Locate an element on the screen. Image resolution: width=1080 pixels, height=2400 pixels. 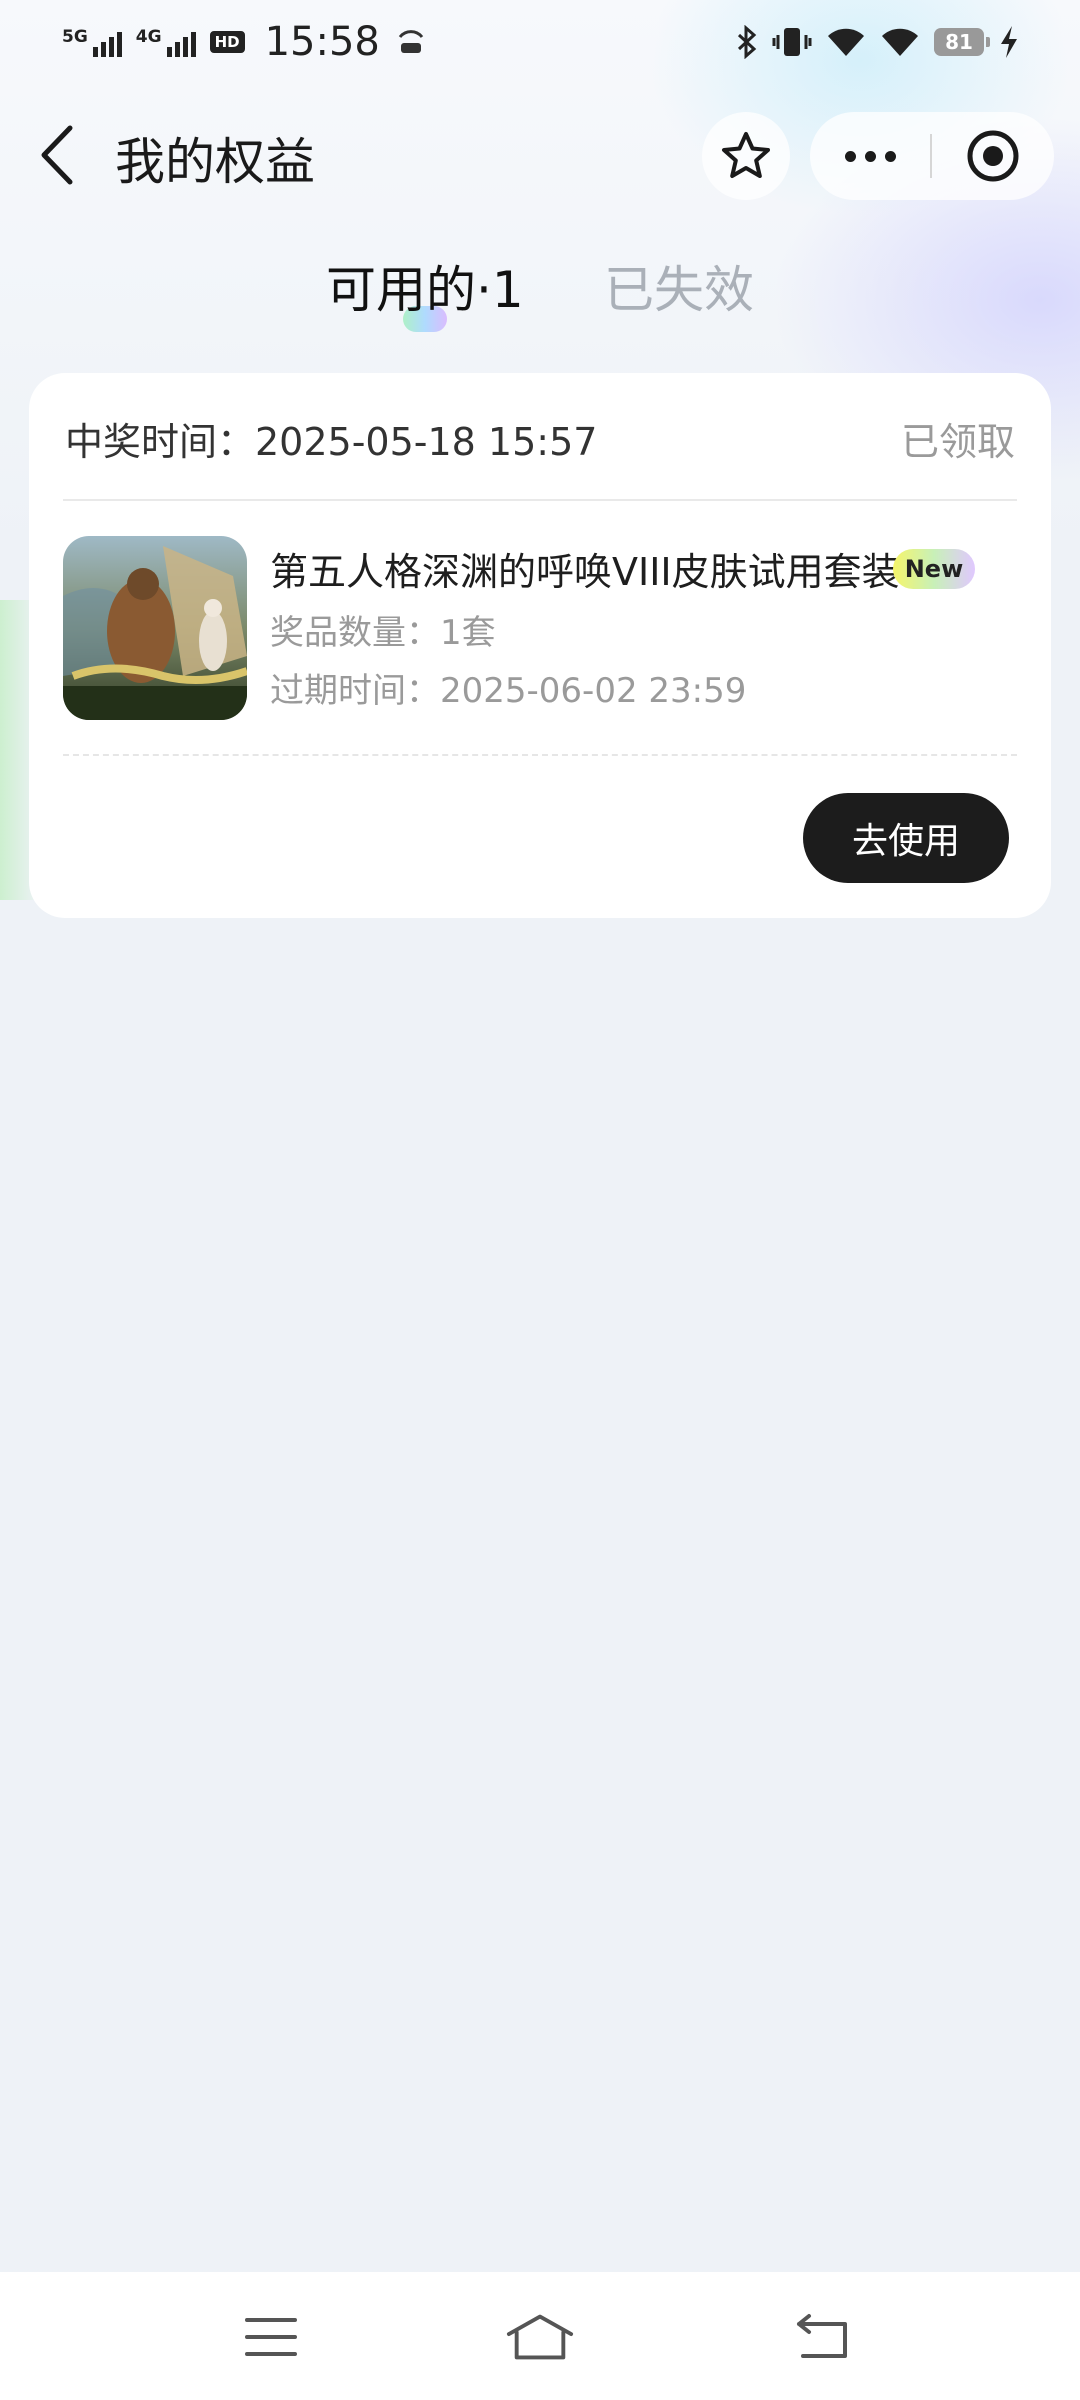
tab-available: 可用的·1 is located at coordinates (425, 286).